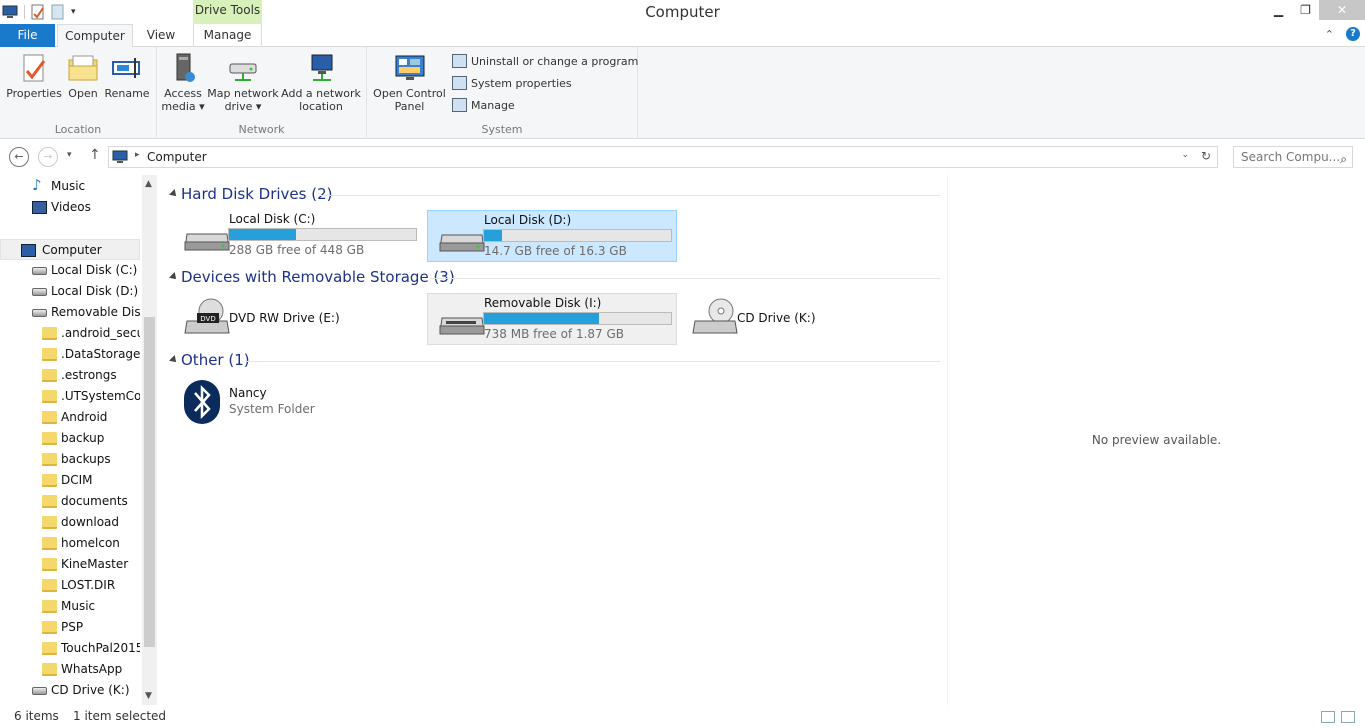  What do you see at coordinates (148, 696) in the screenshot?
I see `scroll-down-icon: ▼` at bounding box center [148, 696].